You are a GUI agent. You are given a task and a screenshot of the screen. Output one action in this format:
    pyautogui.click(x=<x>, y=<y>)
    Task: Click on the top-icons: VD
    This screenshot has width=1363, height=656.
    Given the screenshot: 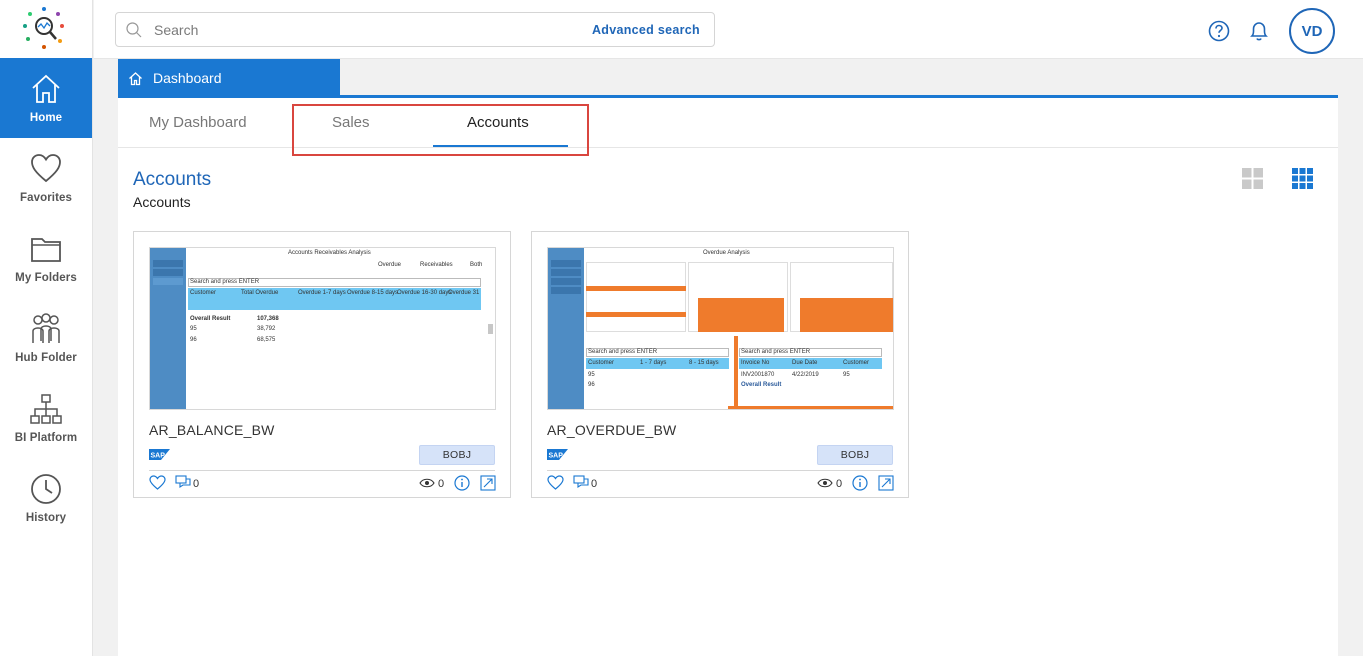 What is the action you would take?
    pyautogui.click(x=1262, y=31)
    